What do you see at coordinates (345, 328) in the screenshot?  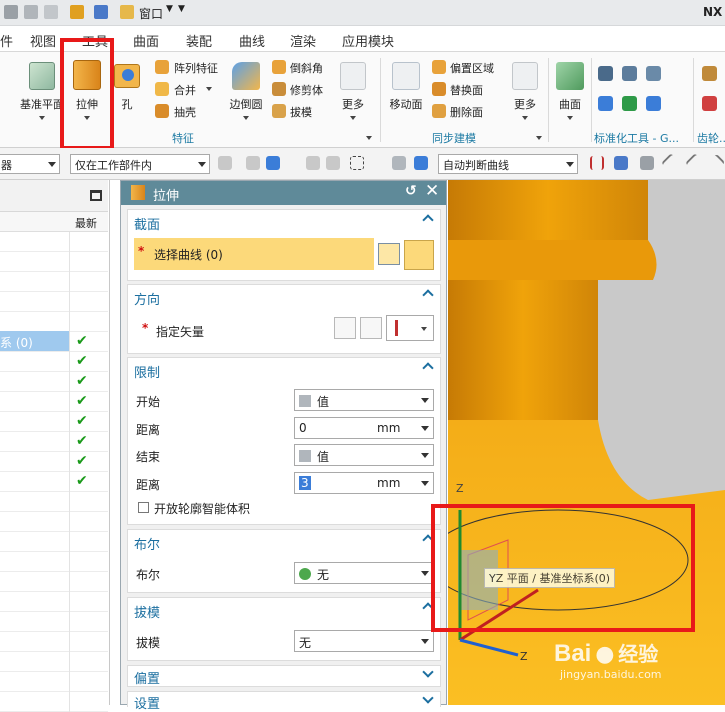 I see `reverse-direction-icon` at bounding box center [345, 328].